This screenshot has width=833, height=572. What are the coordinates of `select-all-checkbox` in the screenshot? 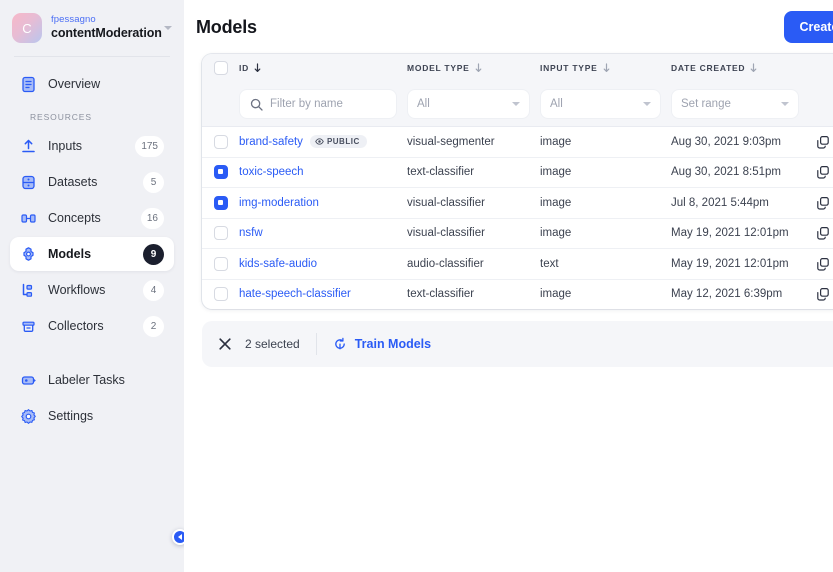 It's located at (220, 68).